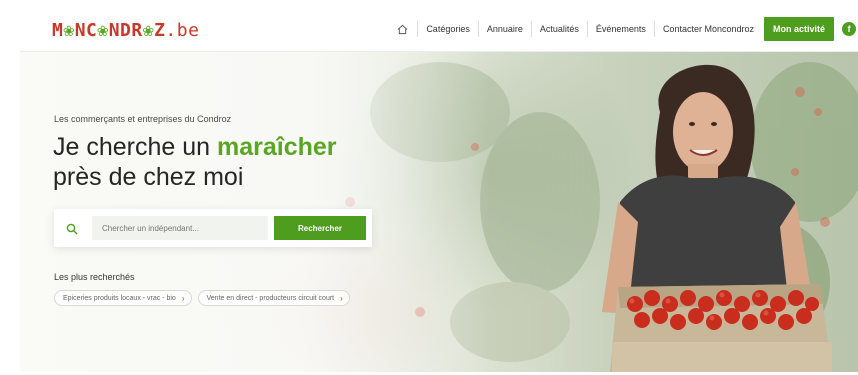  I want to click on headline-prefix: Je cherche un, so click(135, 147).